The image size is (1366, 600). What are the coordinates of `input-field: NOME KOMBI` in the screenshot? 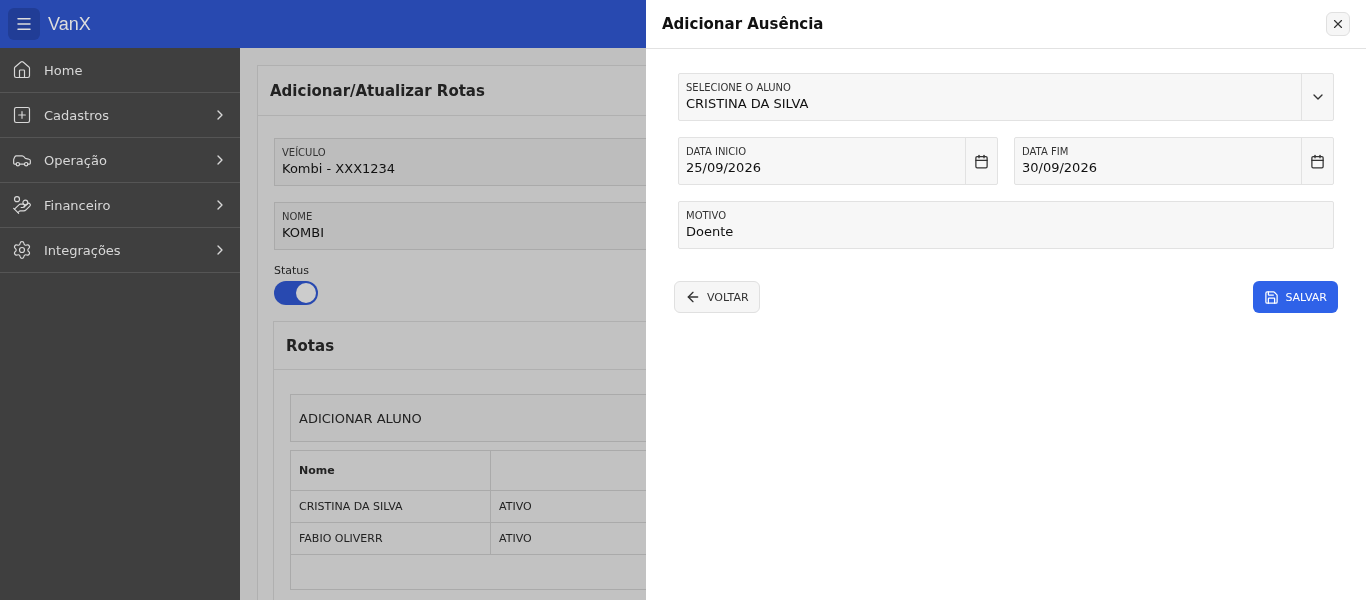 It's located at (460, 226).